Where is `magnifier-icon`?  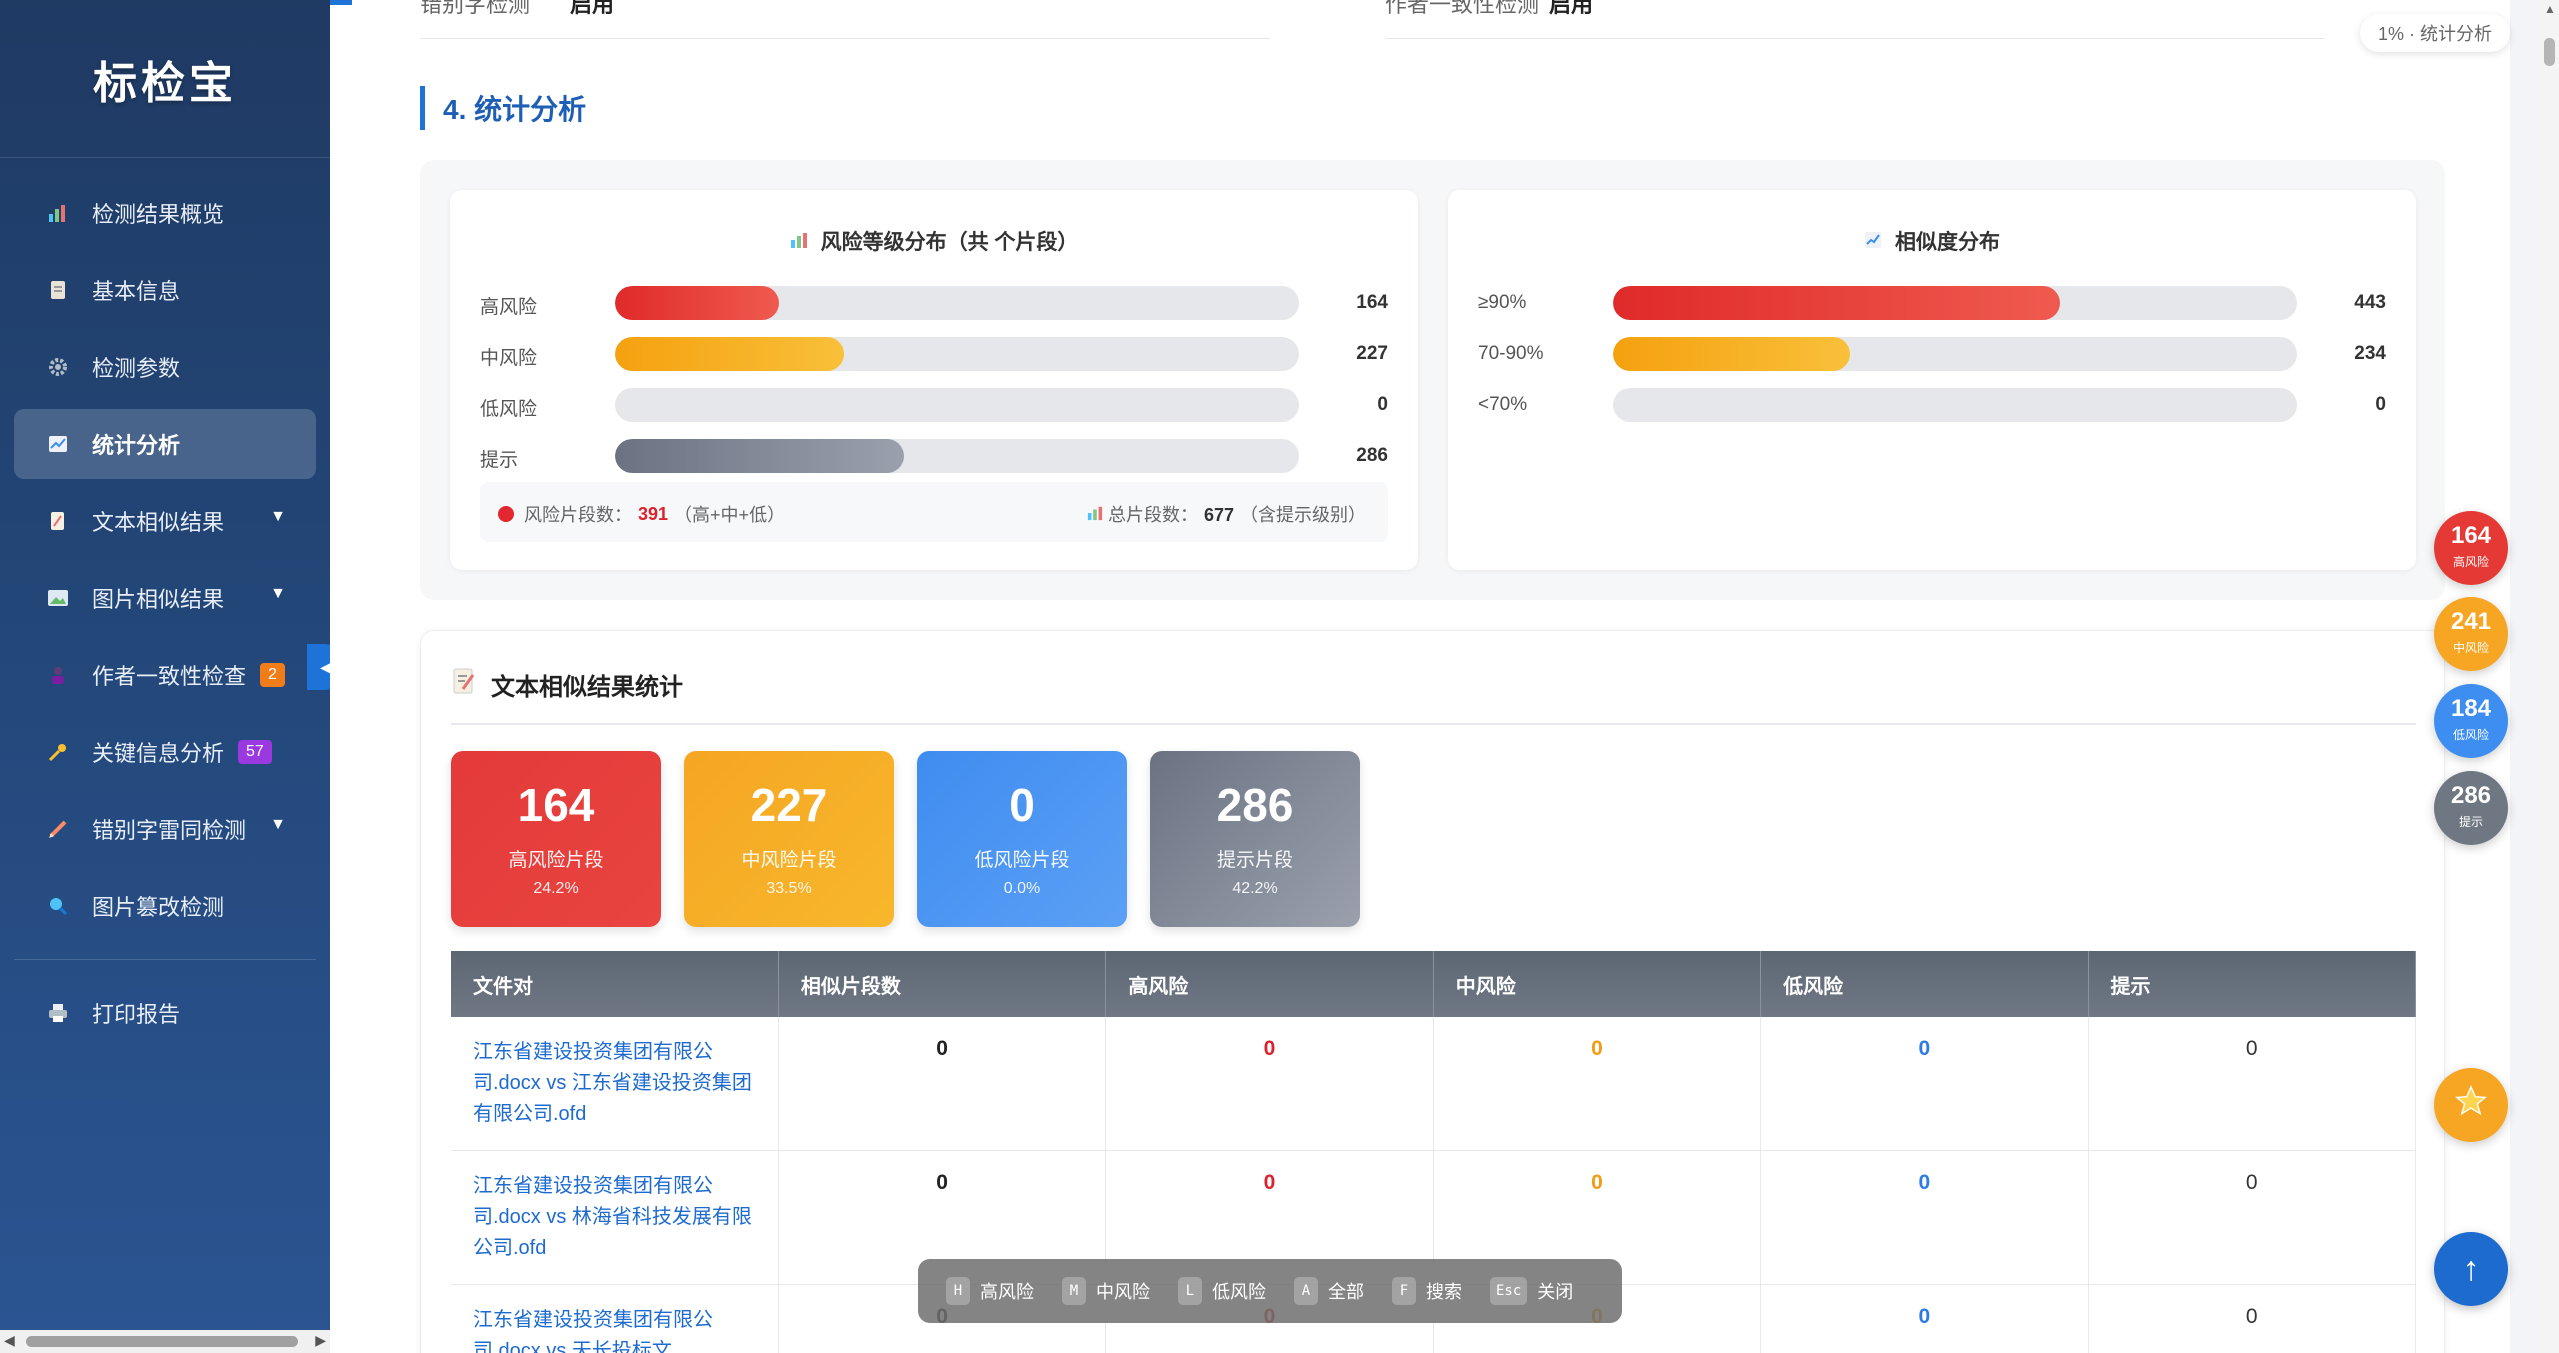 magnifier-icon is located at coordinates (58, 906).